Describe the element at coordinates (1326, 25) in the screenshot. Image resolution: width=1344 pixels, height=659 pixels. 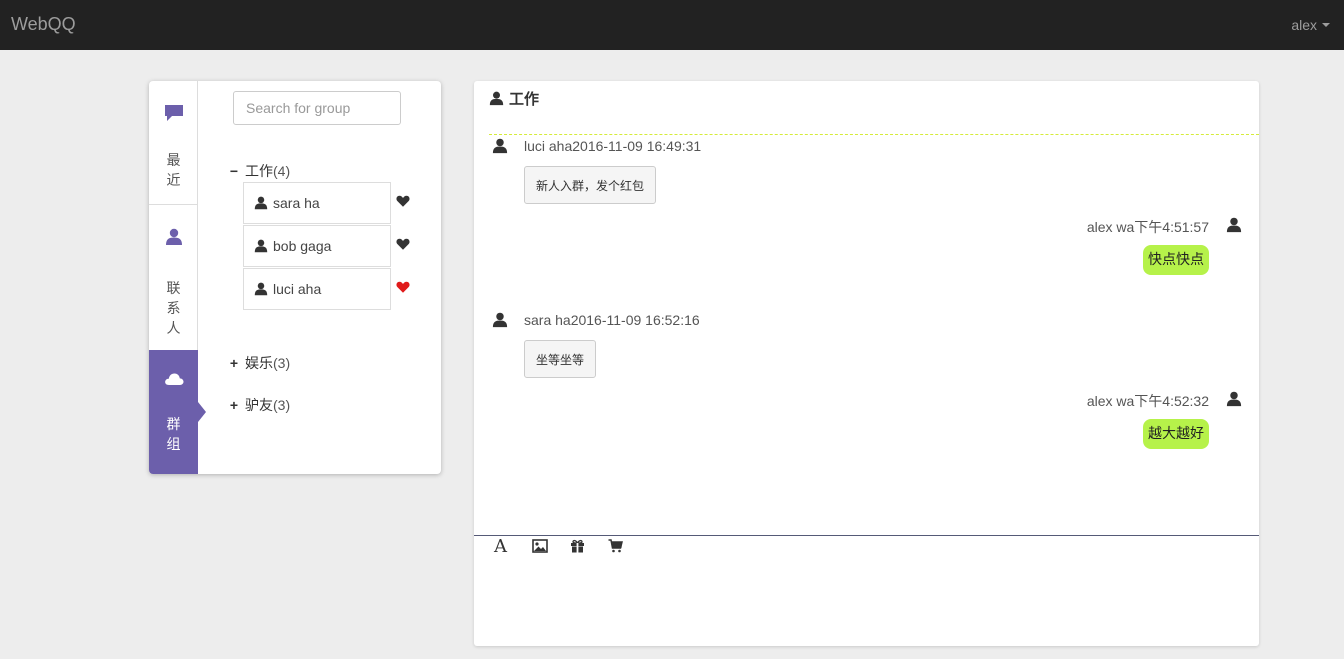
I see `caret-down-icon` at that location.